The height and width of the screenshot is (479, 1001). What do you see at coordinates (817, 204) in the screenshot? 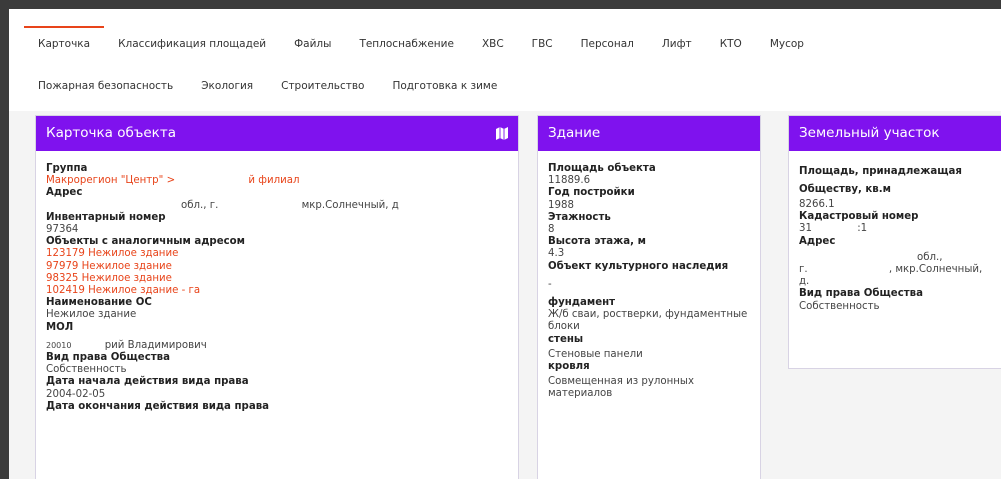
I see `land-area-value: 8266.1` at bounding box center [817, 204].